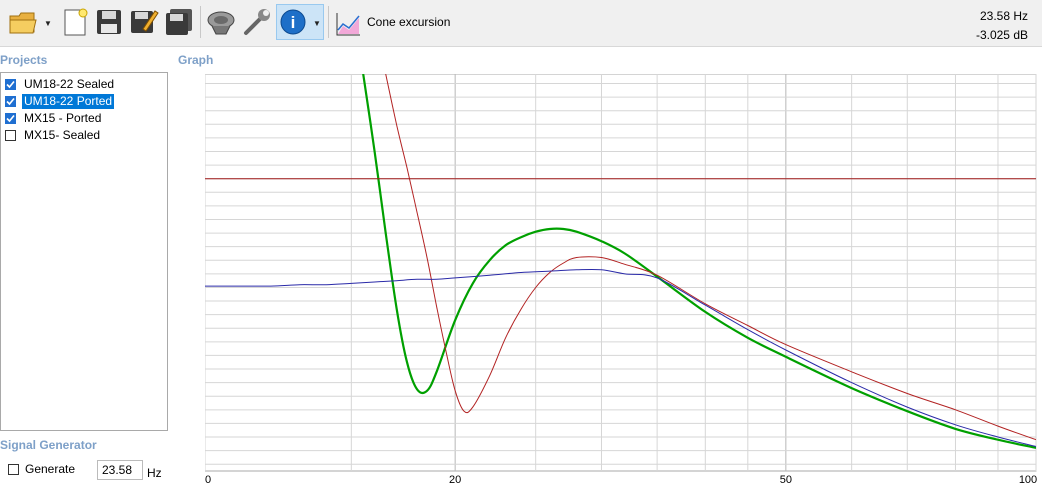 This screenshot has height=493, width=1042. Describe the element at coordinates (48, 445) in the screenshot. I see `signal-generator-title: Signal Generator` at that location.